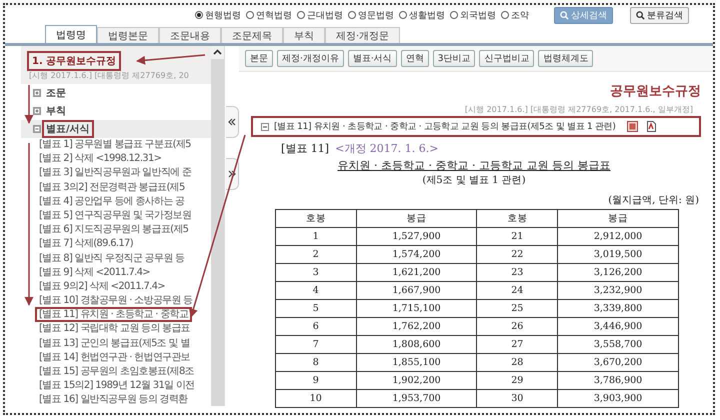 Image resolution: width=720 pixels, height=420 pixels. What do you see at coordinates (86, 244) in the screenshot?
I see `annex-list-item: [별표 7] 삭제(89.6.17)` at bounding box center [86, 244].